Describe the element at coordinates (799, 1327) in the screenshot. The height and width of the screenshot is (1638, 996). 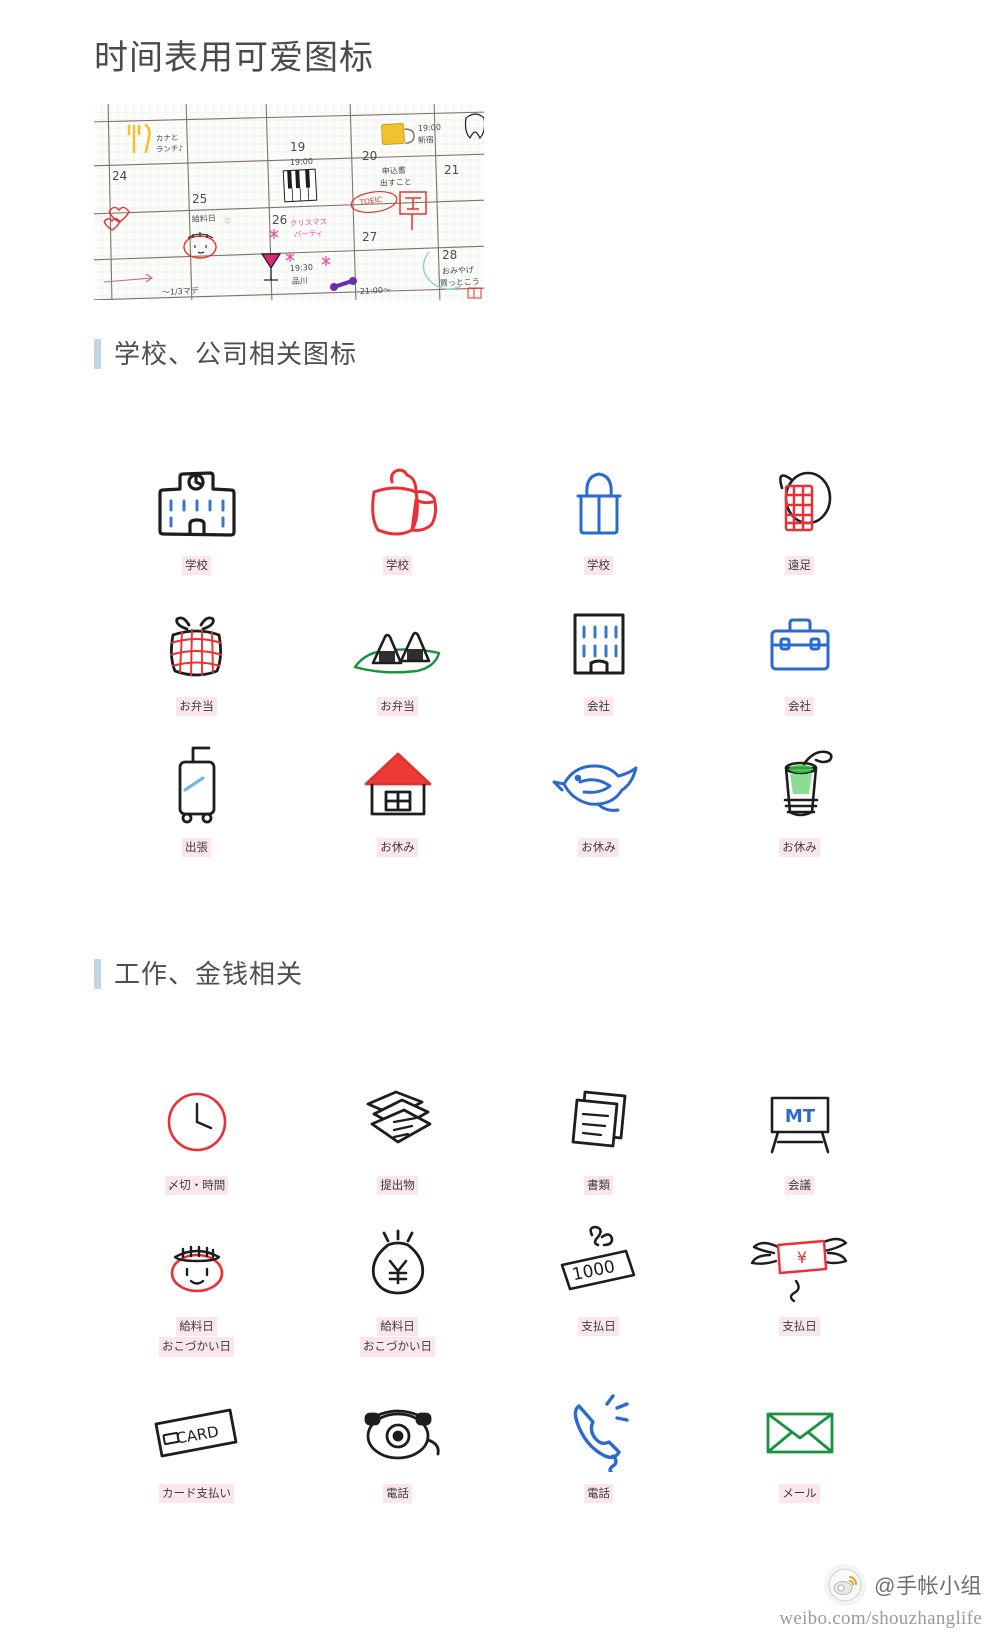
I see `caption-group: 支払日` at that location.